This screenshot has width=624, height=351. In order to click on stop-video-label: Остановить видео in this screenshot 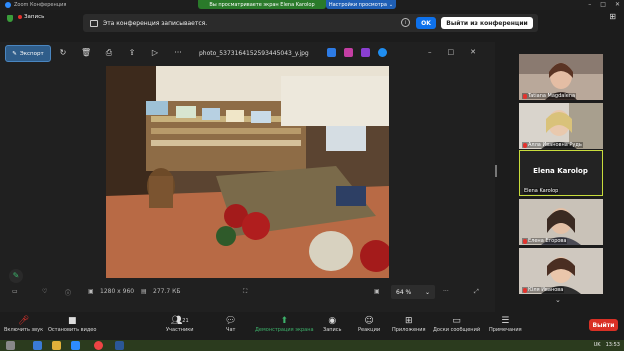, I will do `click(72, 330)`.